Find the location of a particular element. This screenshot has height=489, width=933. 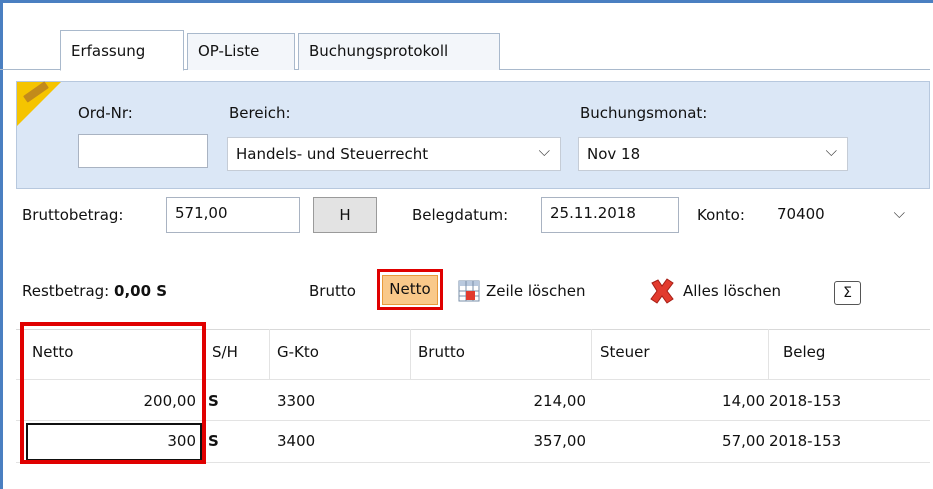

konto-label: Konto: is located at coordinates (721, 215).